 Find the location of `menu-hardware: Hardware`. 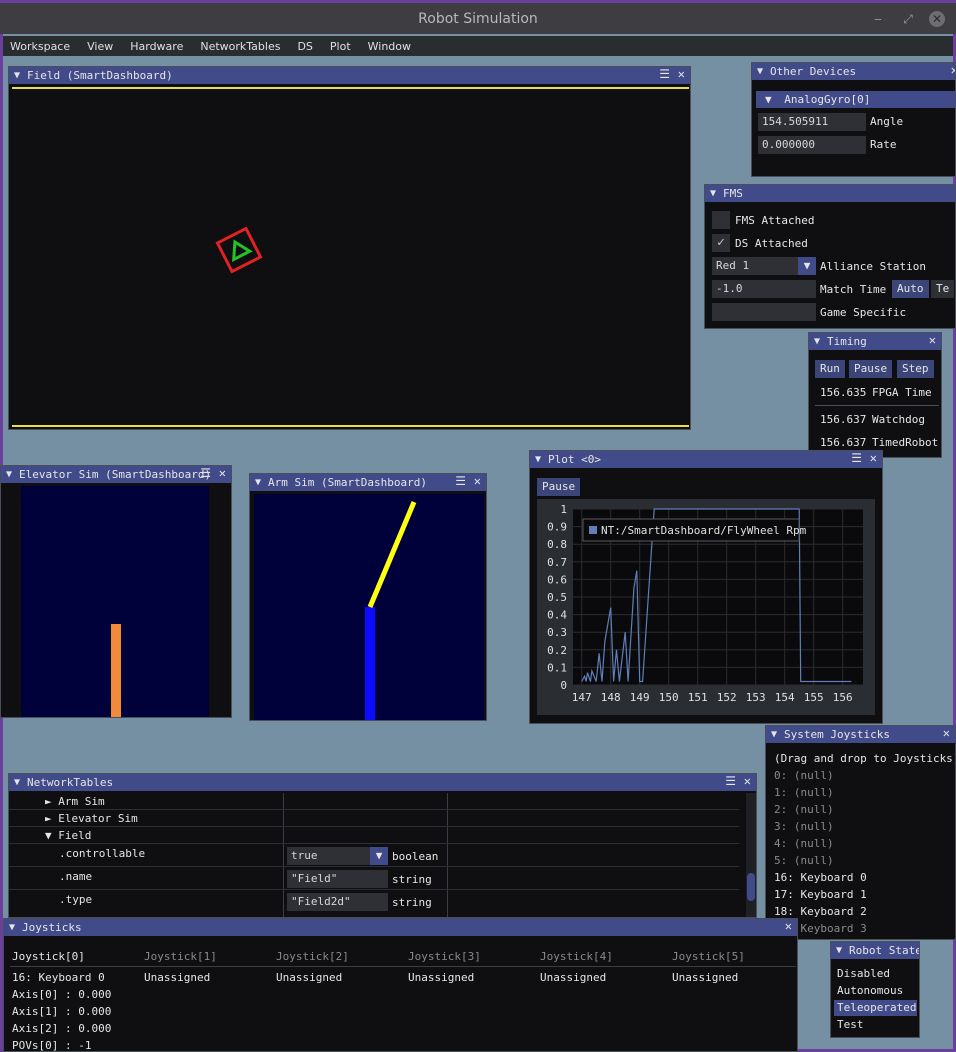

menu-hardware: Hardware is located at coordinates (156, 46).